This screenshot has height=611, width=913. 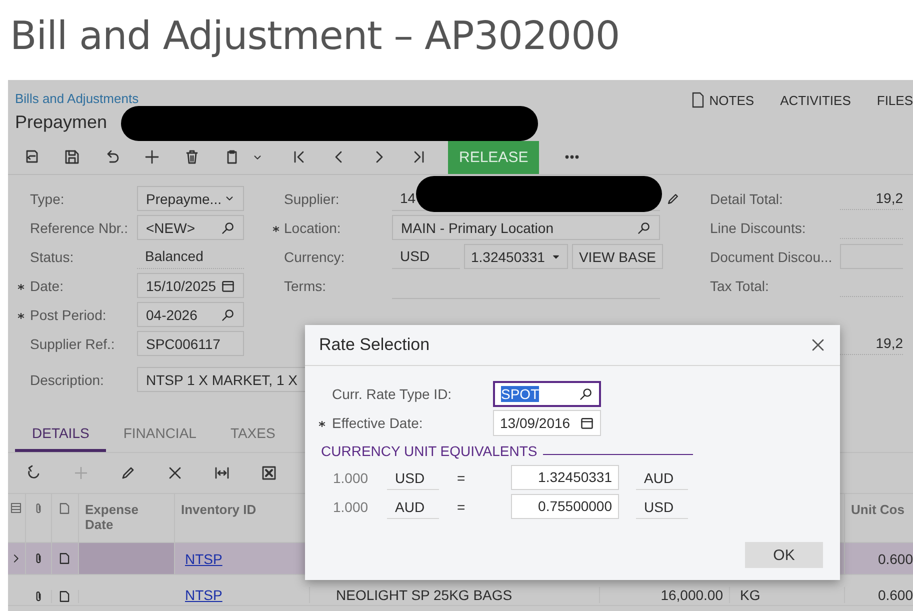 I want to click on tab: DETAILS, so click(x=60, y=438).